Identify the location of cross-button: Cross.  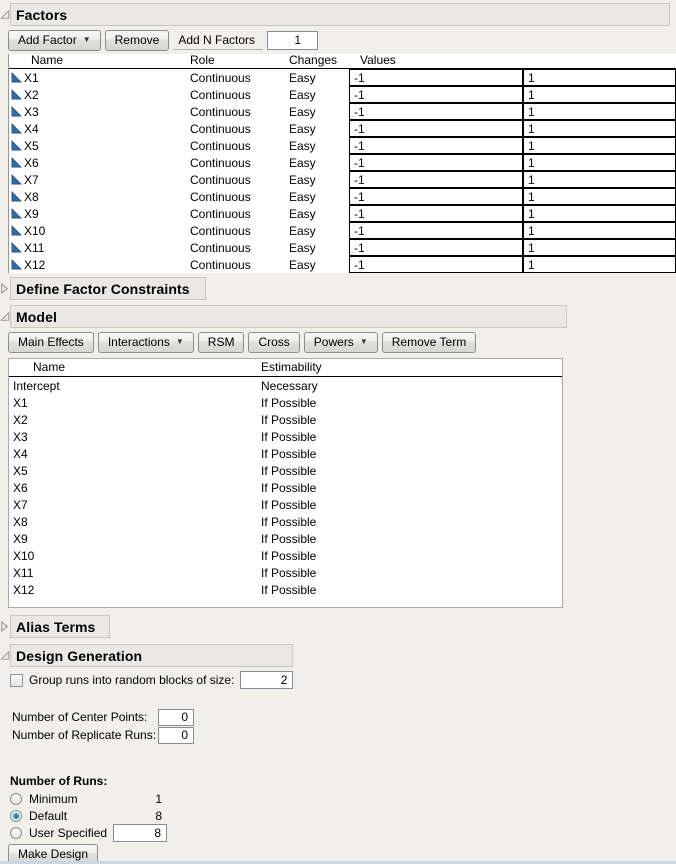
(274, 342).